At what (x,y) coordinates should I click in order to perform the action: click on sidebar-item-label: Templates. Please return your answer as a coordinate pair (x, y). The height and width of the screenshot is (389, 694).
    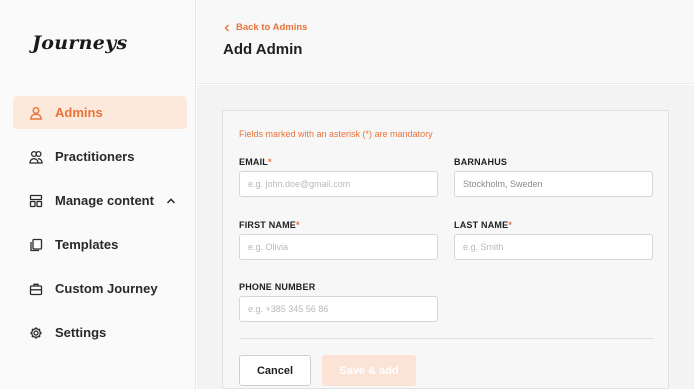
    Looking at the image, I should click on (87, 244).